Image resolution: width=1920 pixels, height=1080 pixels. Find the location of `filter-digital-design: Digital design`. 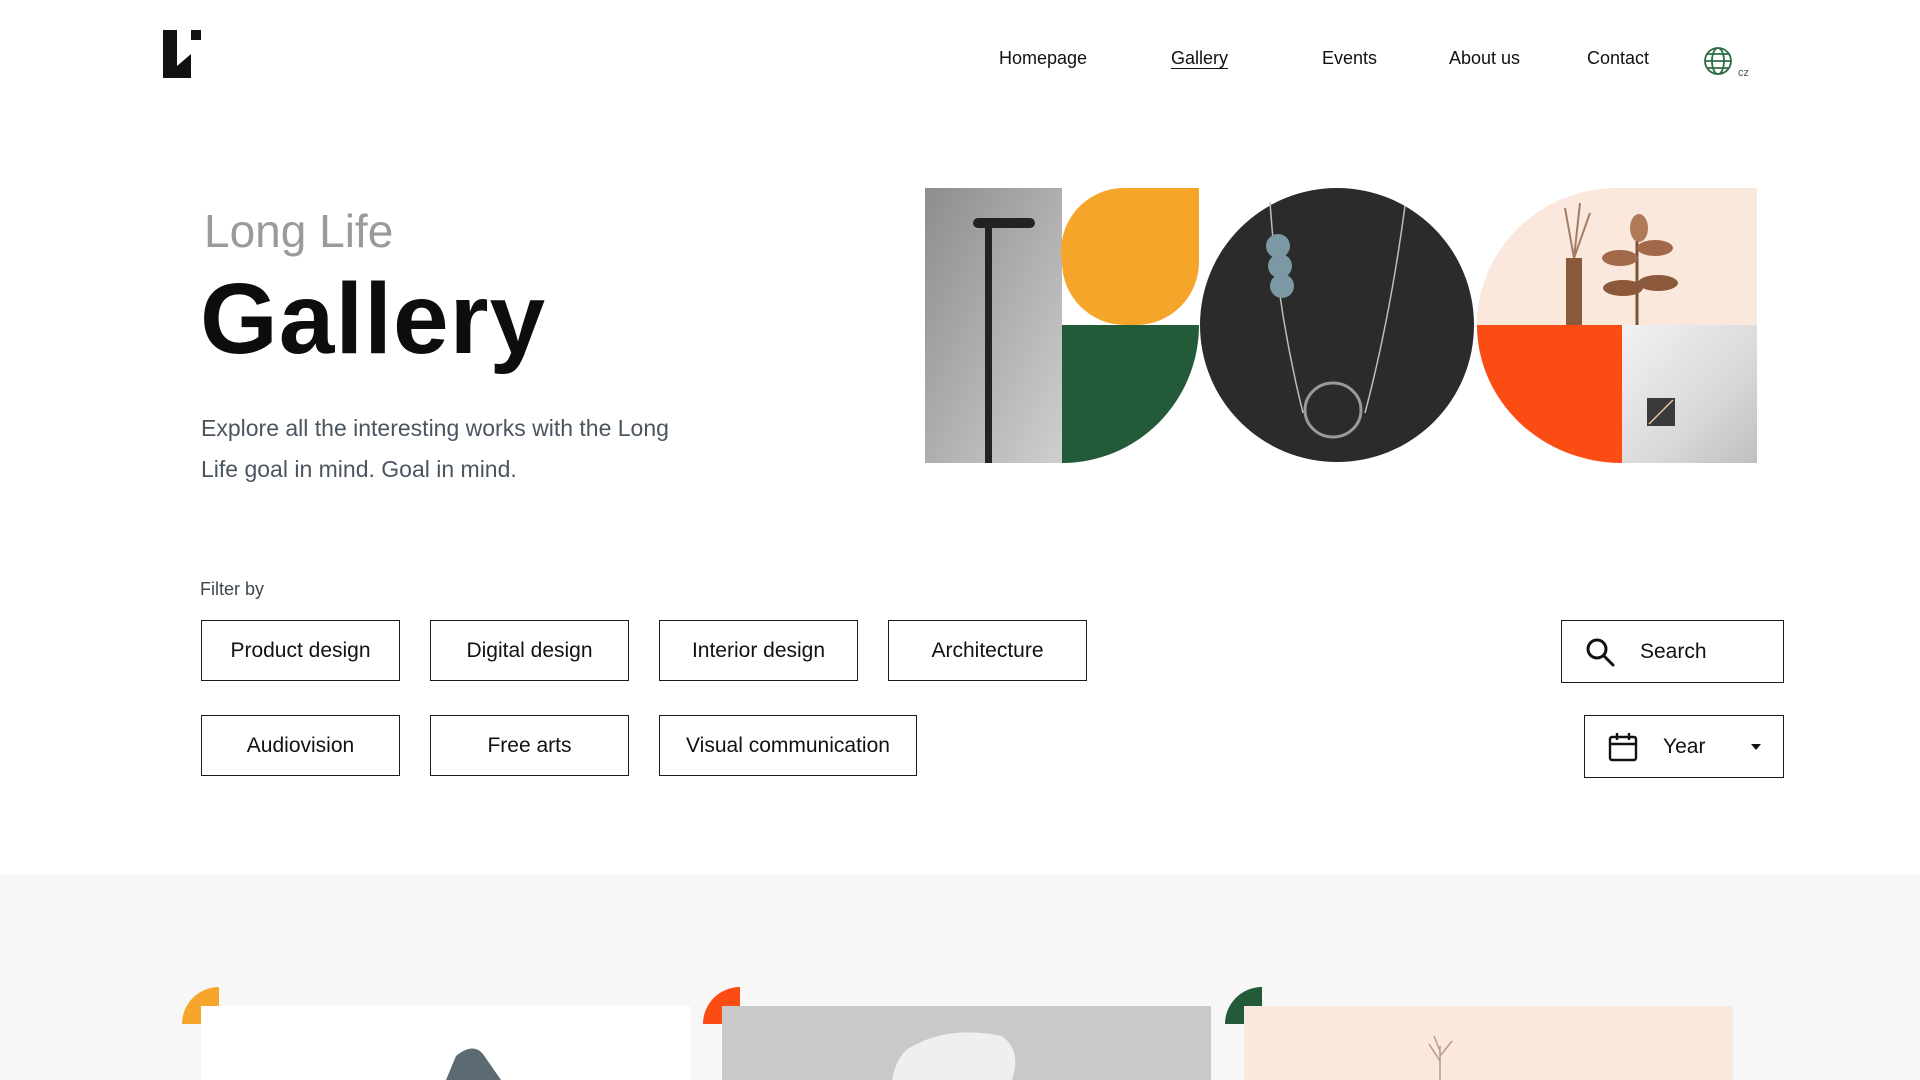

filter-digital-design: Digital design is located at coordinates (529, 650).